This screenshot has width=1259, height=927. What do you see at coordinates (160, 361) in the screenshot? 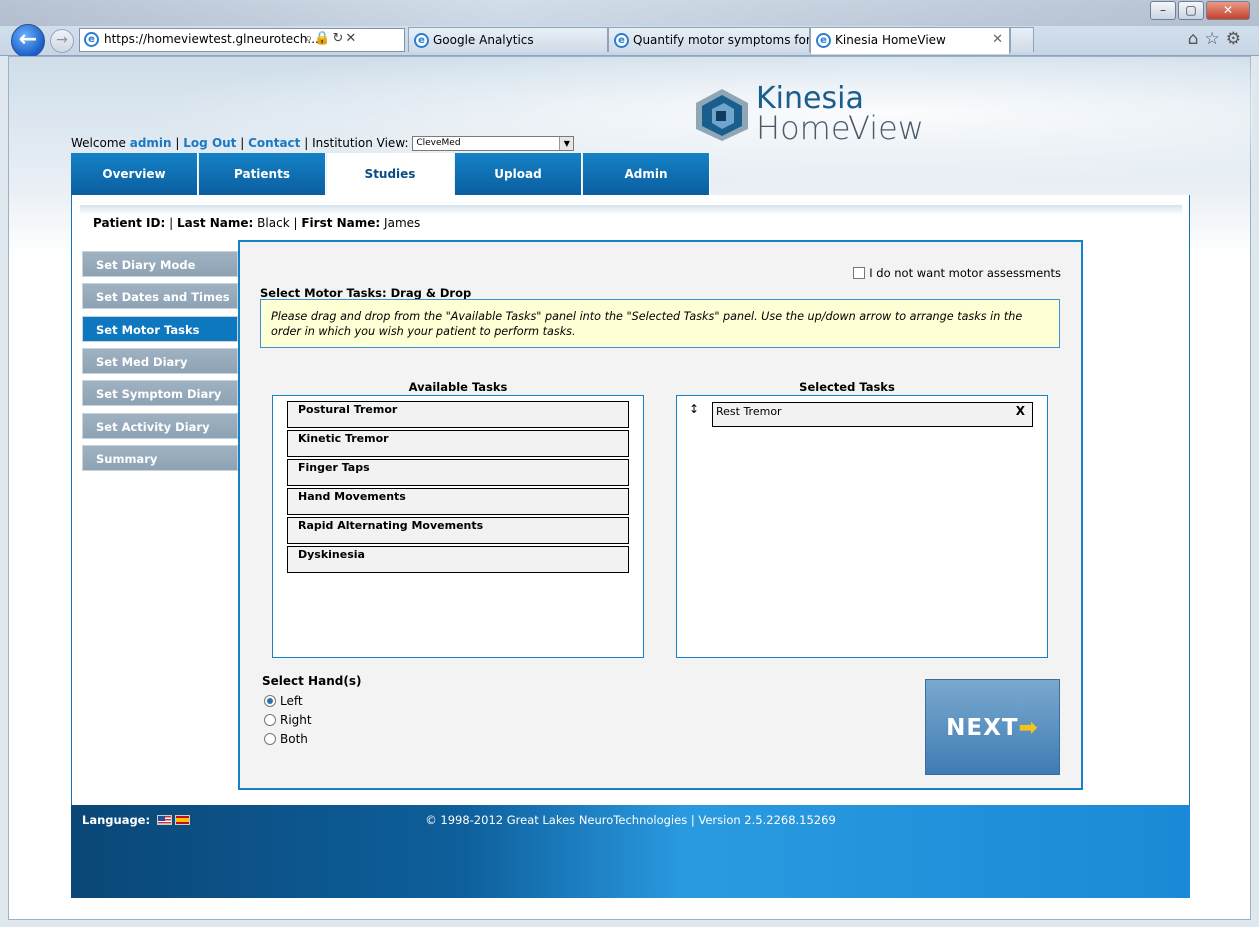
I see `sidebar-item-med-diary: Set Med Diary` at bounding box center [160, 361].